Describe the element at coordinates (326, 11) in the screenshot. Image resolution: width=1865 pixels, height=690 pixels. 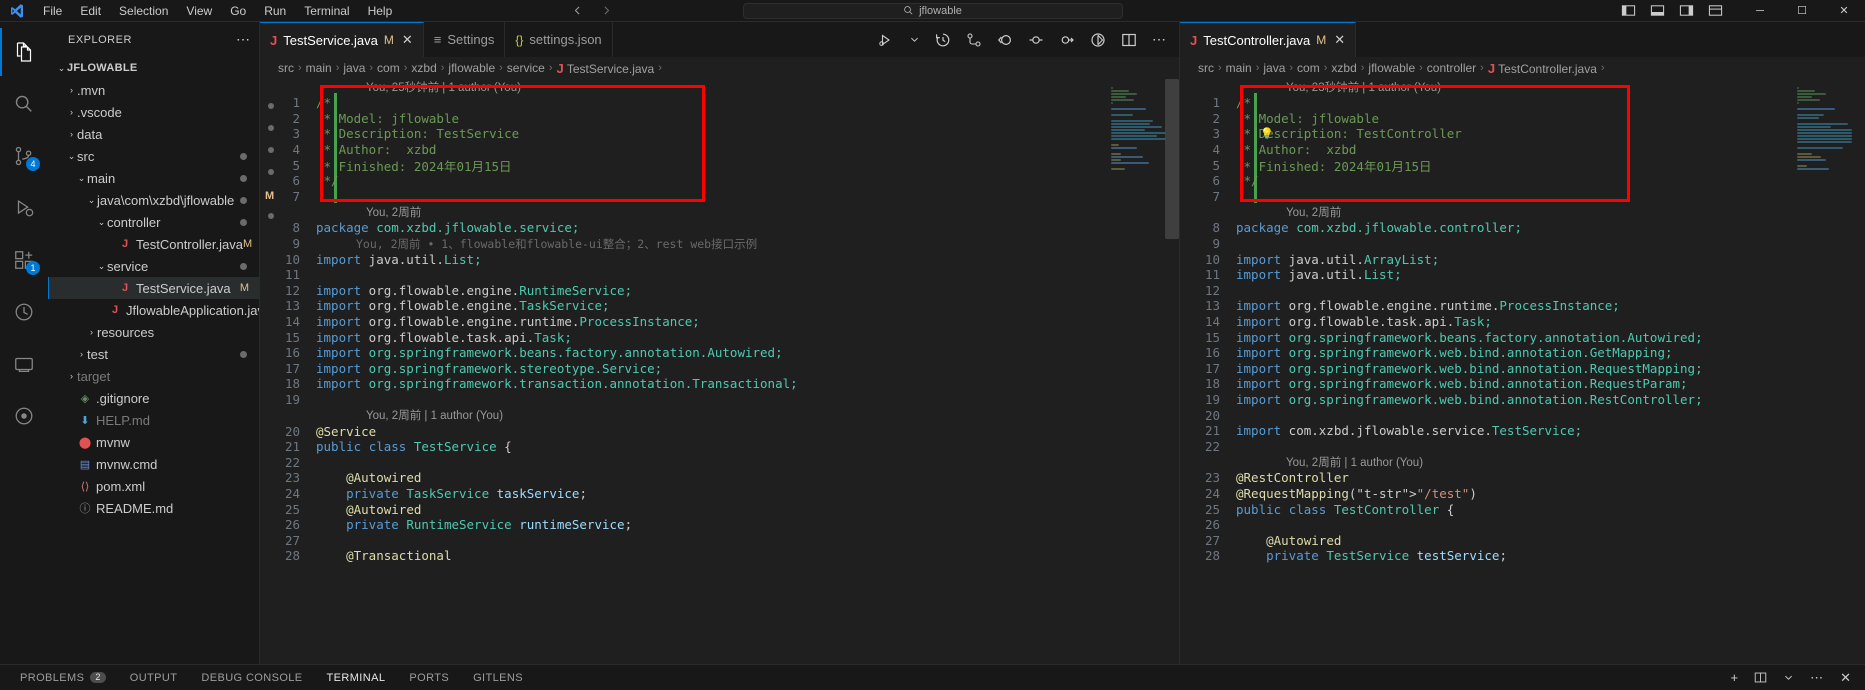
I see `menu-terminal: Terminal` at that location.